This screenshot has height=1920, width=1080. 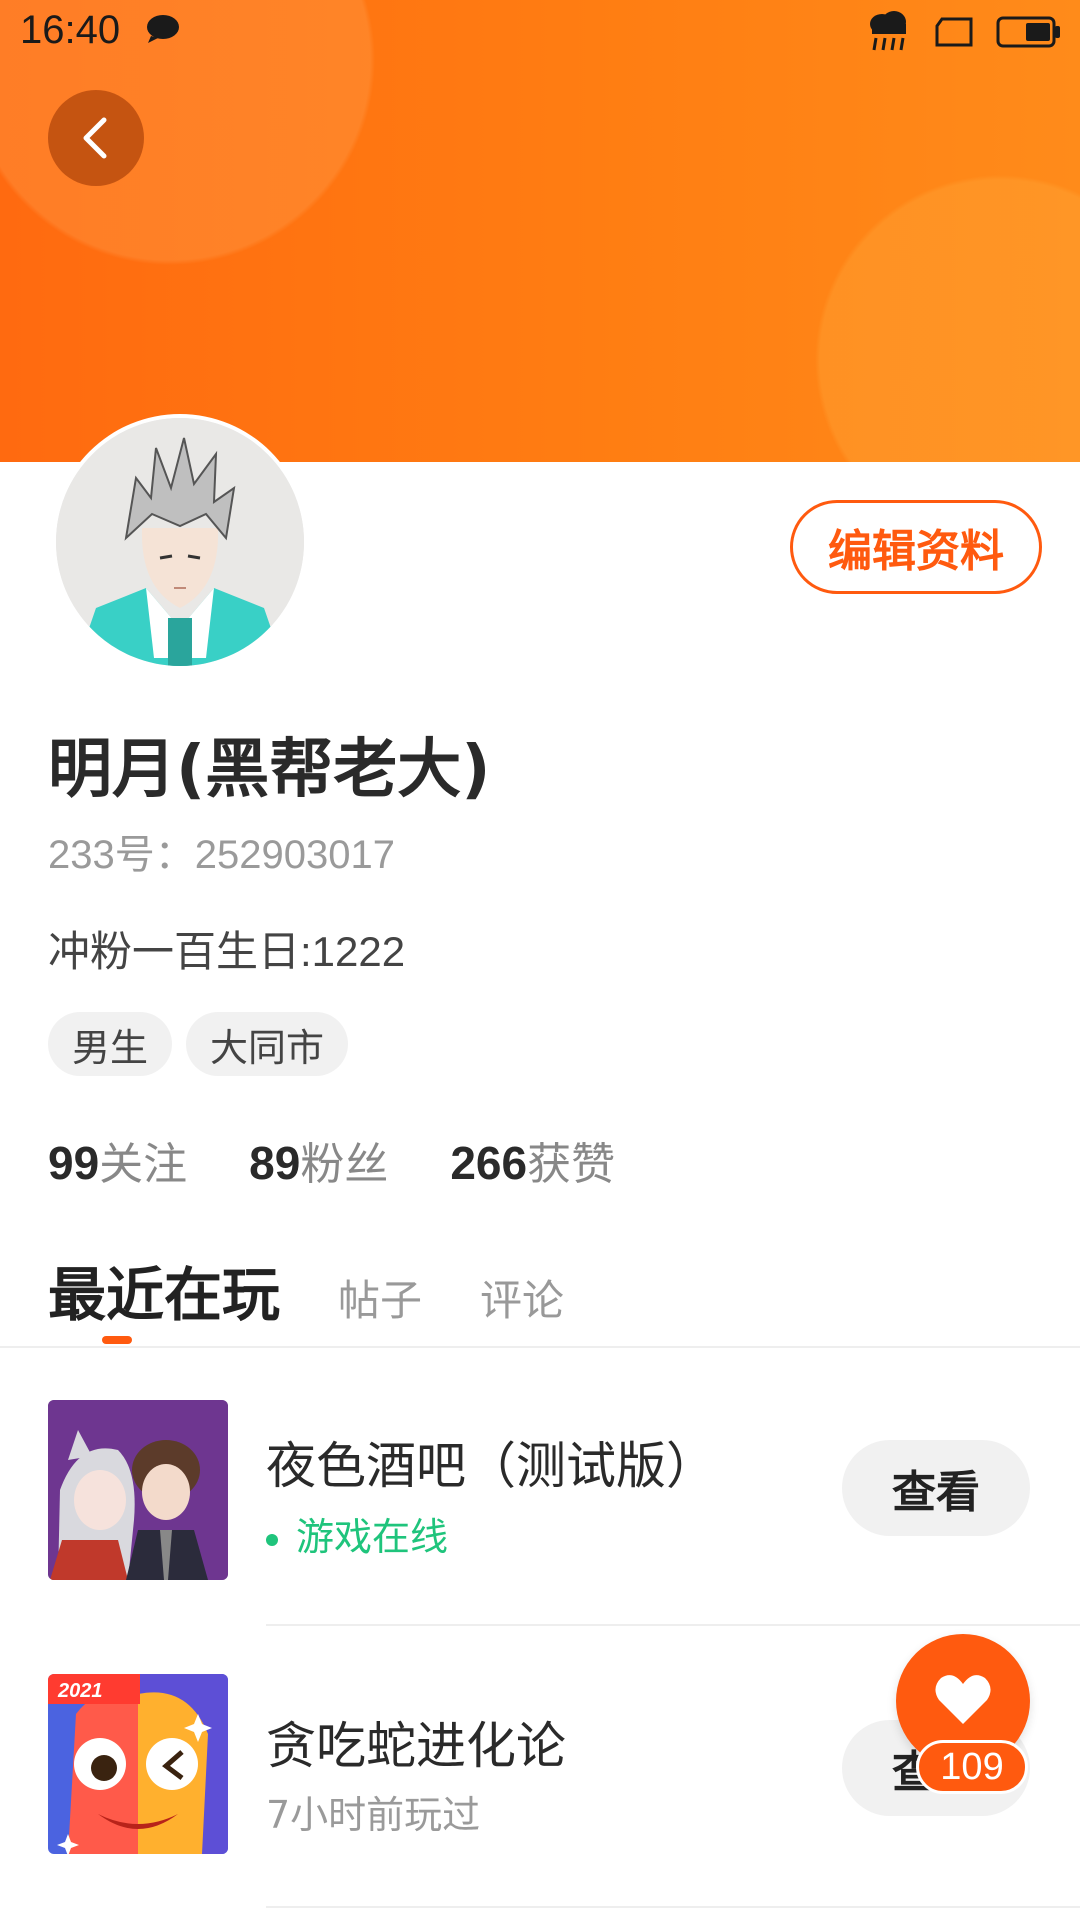 What do you see at coordinates (916, 547) in the screenshot?
I see `edit-profile-button: 编辑资料` at bounding box center [916, 547].